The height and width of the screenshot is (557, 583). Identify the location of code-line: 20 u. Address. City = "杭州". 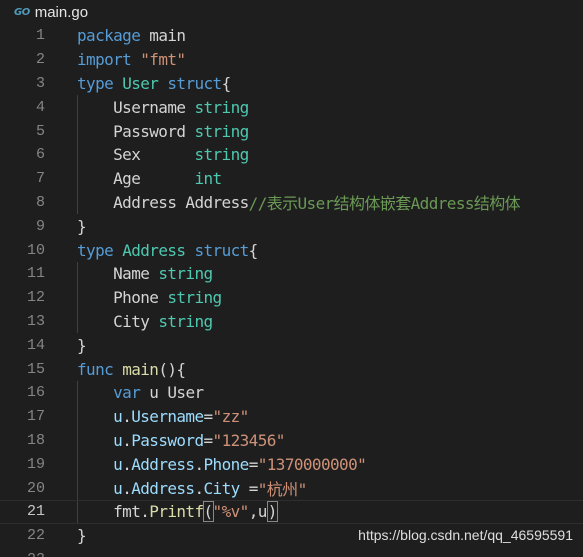
(291, 488).